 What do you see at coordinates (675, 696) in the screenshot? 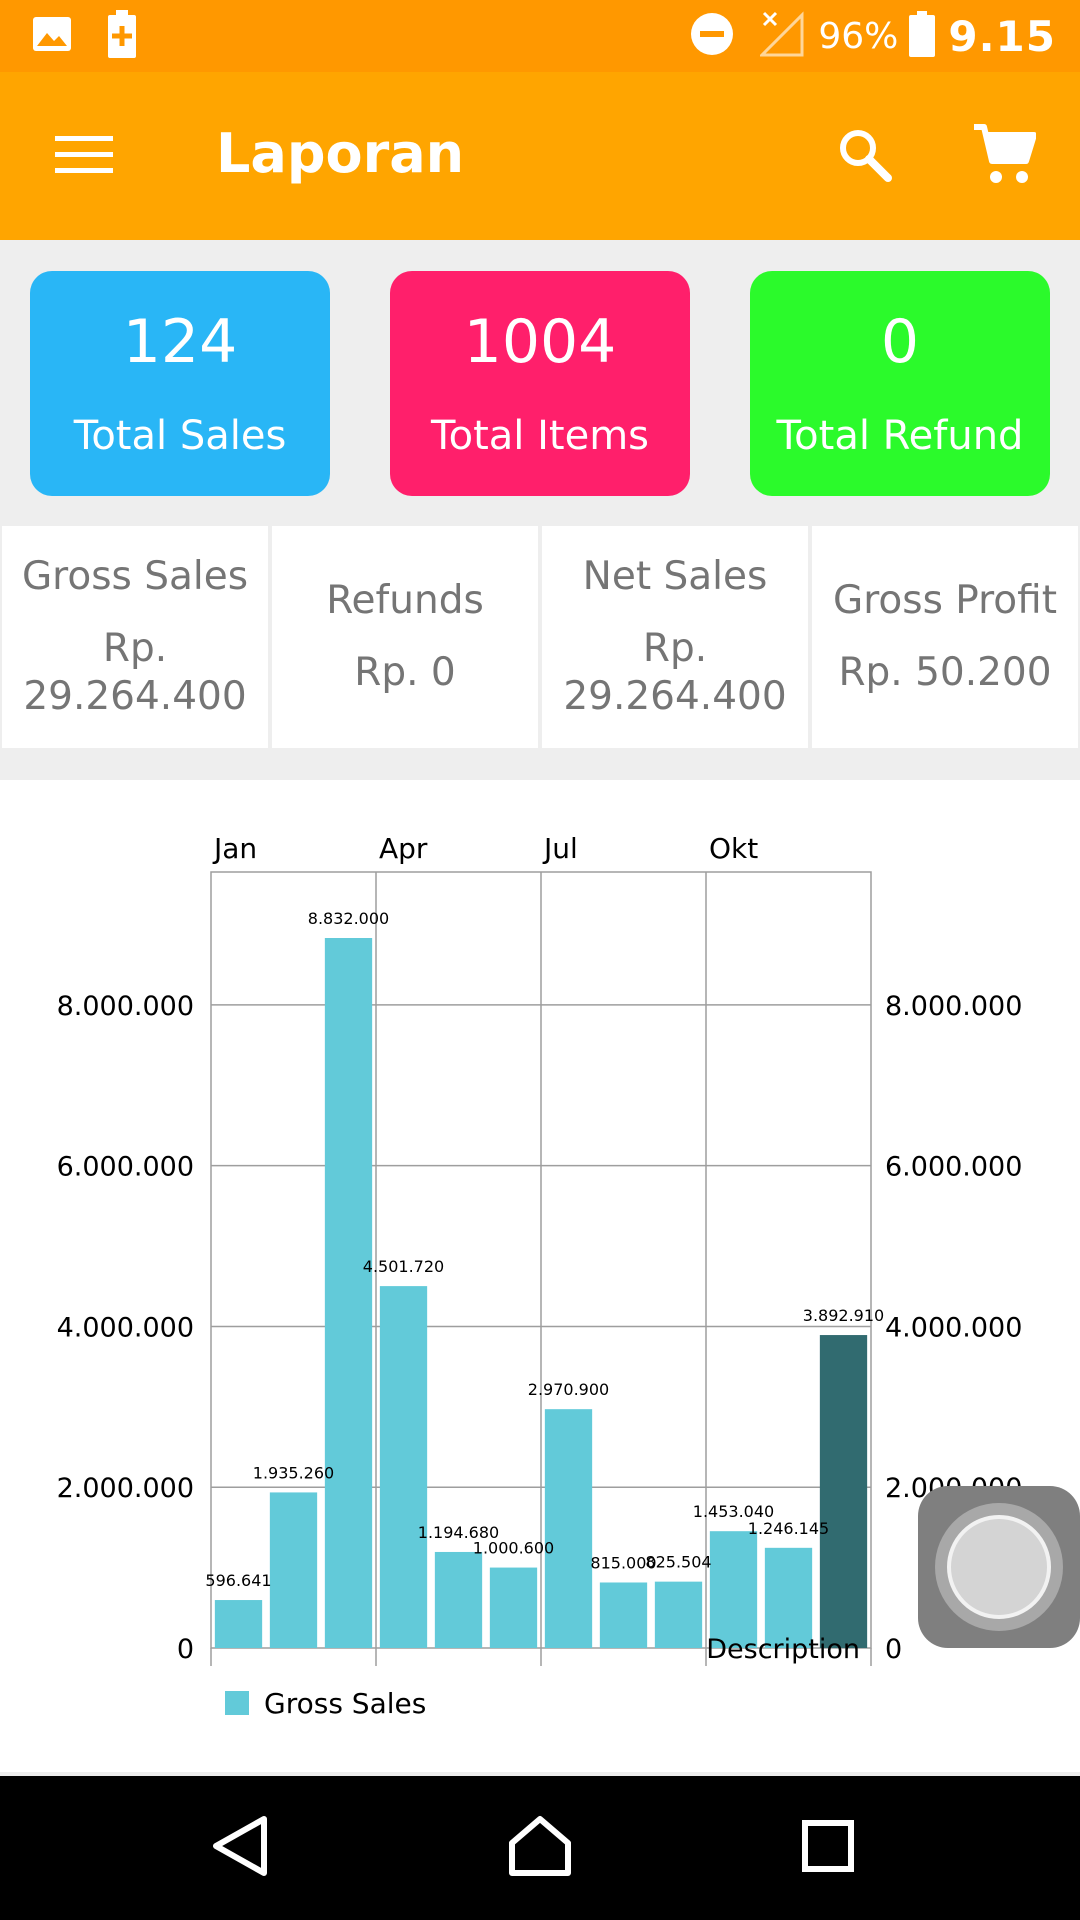
I see `net-sales-value: 29.264.400` at bounding box center [675, 696].